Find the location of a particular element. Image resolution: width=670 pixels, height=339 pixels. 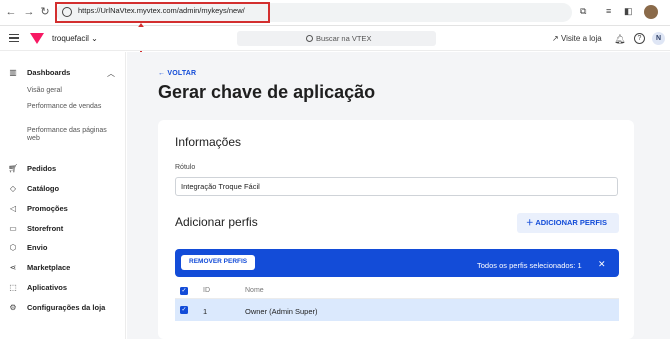

selected-count-text: Todos os perfis selecionados: 1 is located at coordinates (529, 265).